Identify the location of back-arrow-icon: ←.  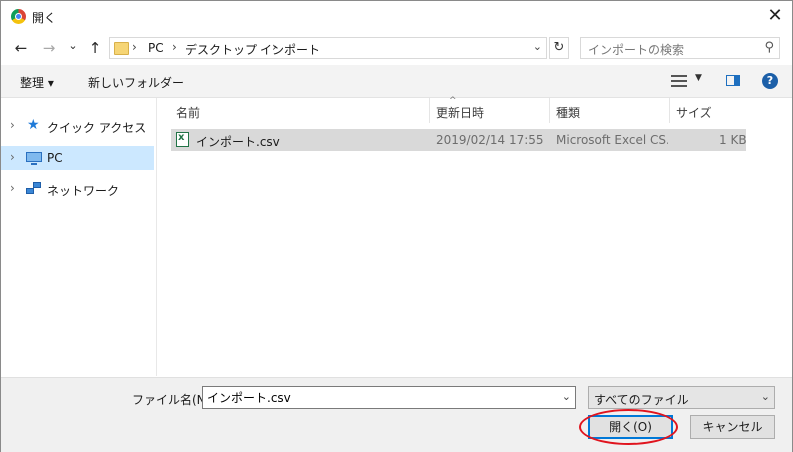
(21, 48).